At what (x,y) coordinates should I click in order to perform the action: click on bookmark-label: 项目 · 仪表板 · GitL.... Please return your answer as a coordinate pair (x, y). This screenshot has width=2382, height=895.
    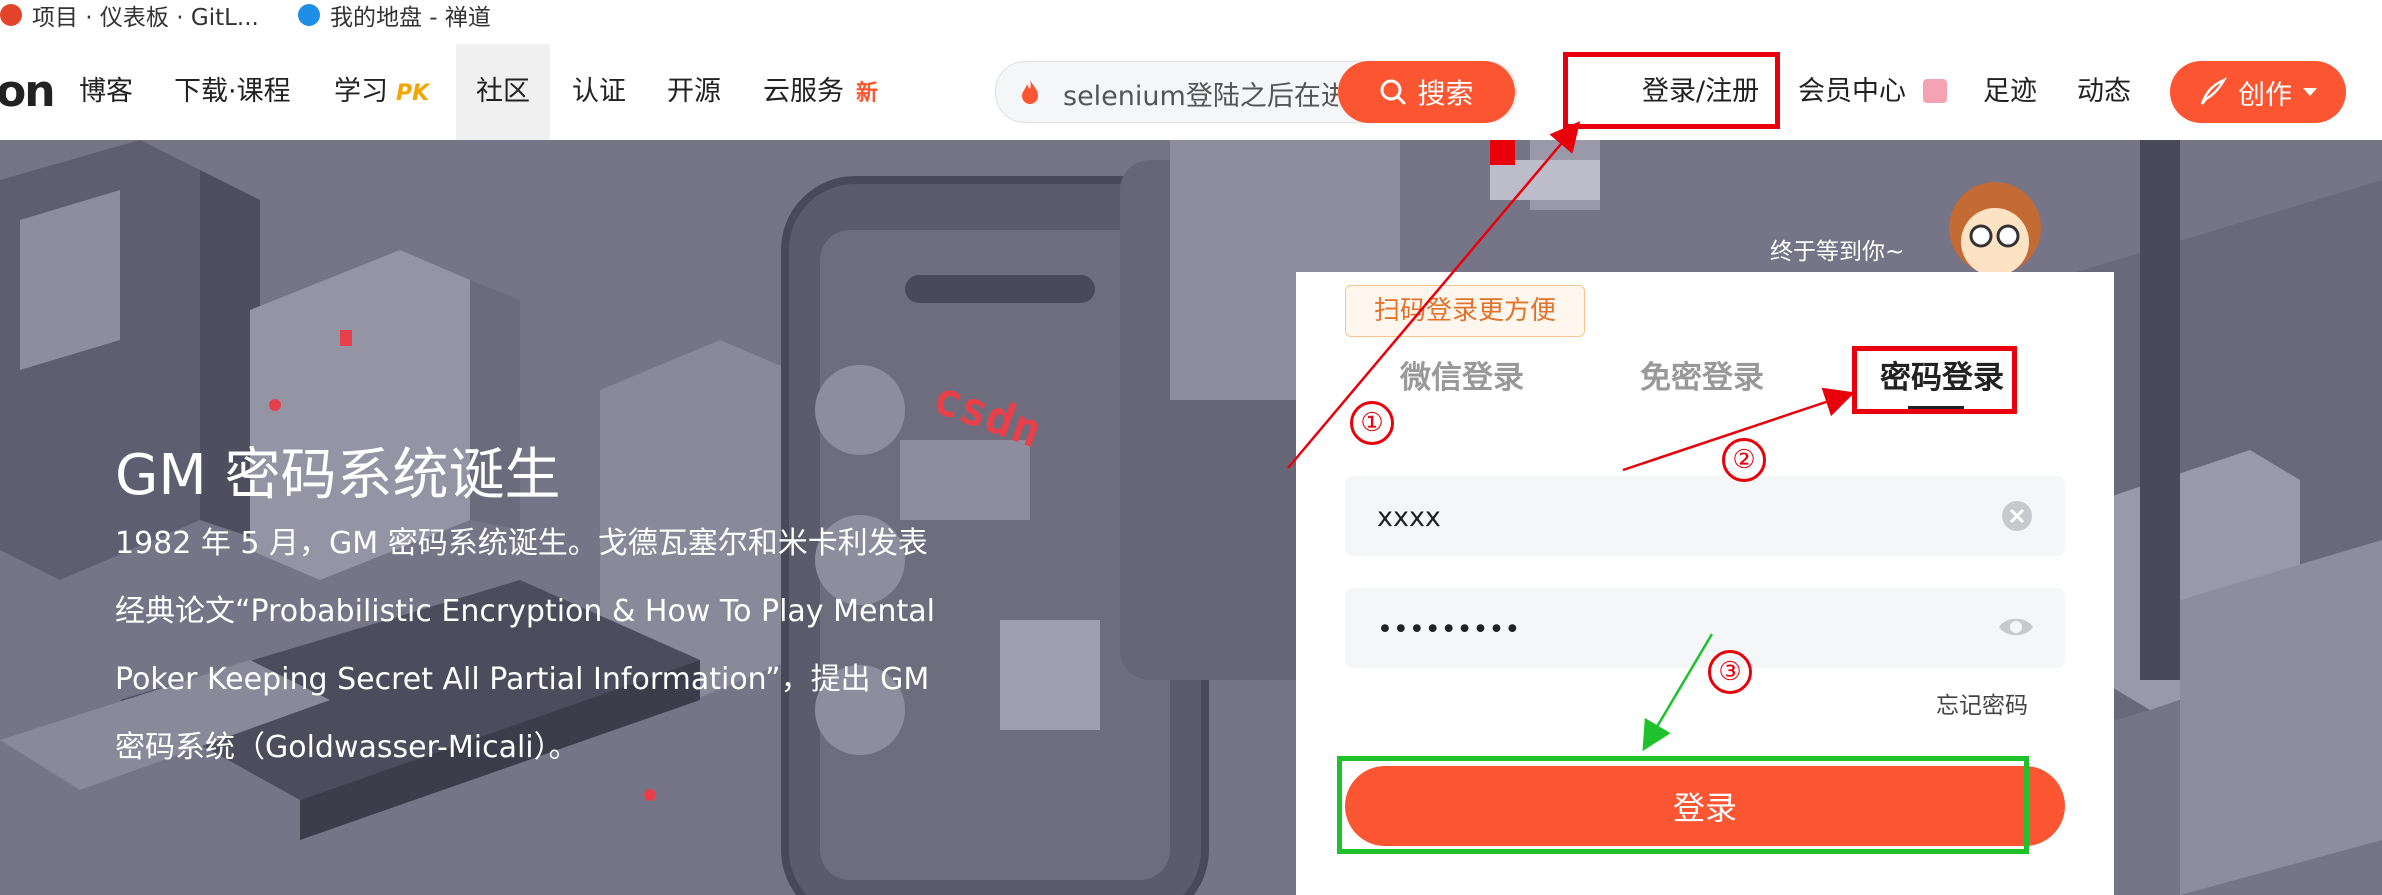
    Looking at the image, I should click on (145, 18).